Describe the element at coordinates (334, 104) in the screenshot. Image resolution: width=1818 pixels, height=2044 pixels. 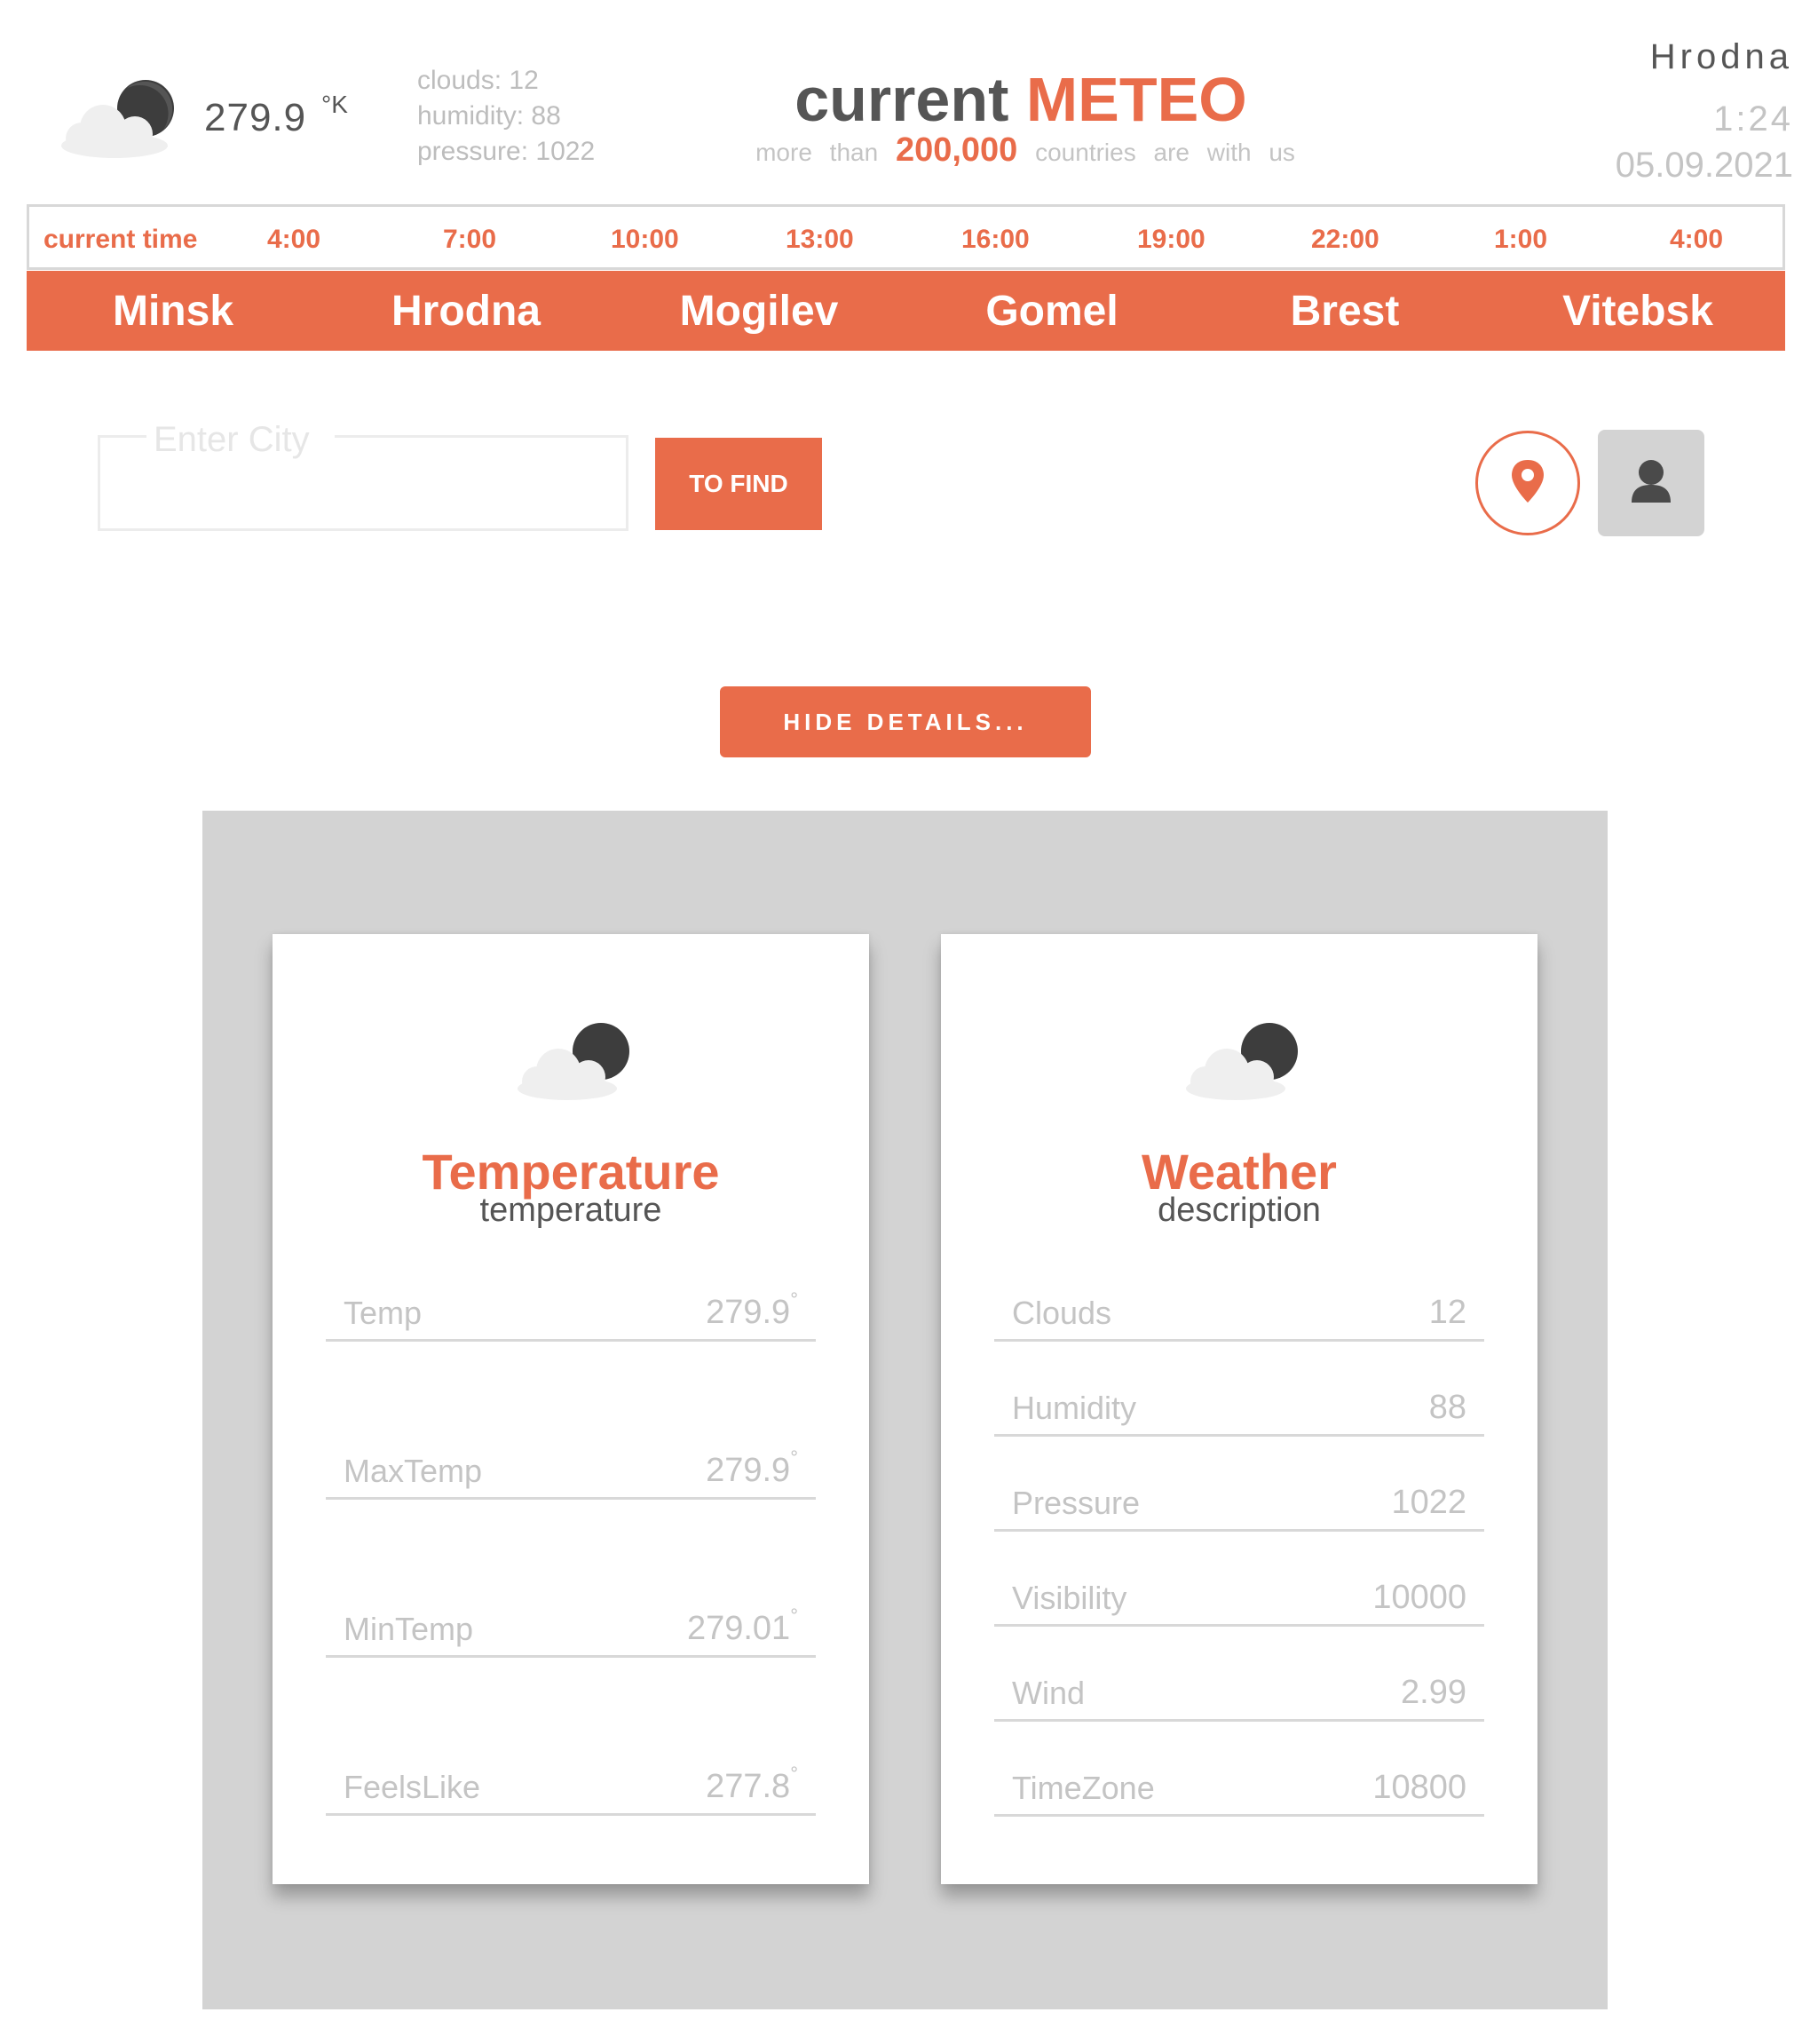
I see `temperature-unit: °K` at that location.